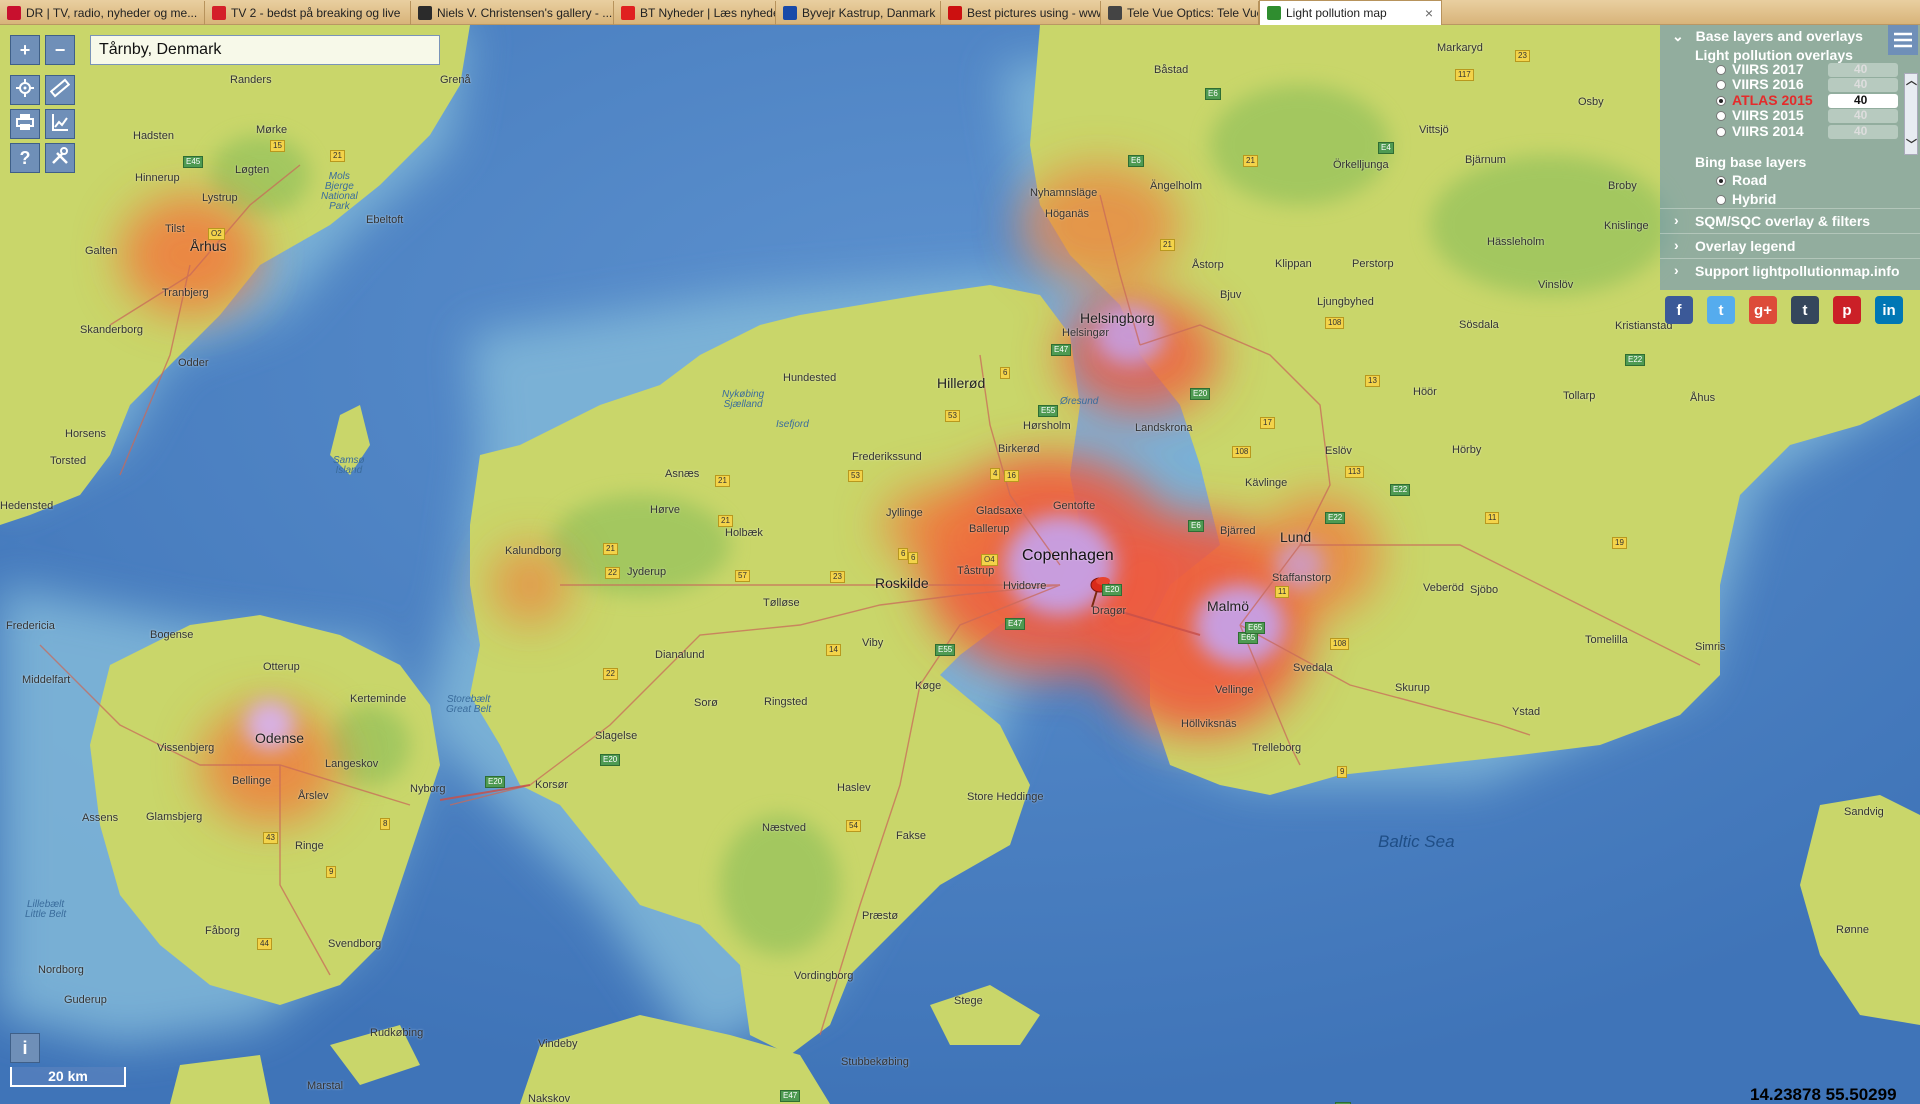  Describe the element at coordinates (1293, 264) in the screenshot. I see `place-label-klippan: Klippan` at that location.